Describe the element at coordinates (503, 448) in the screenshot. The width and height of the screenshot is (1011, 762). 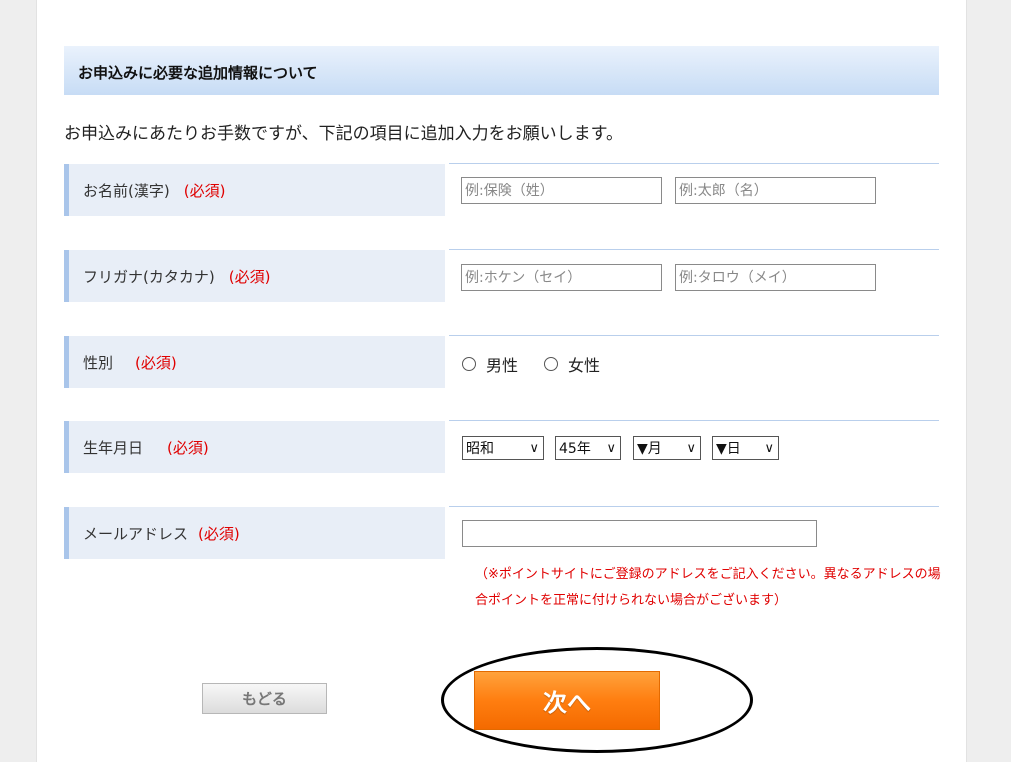
I see `era-select: 昭和 ∨` at that location.